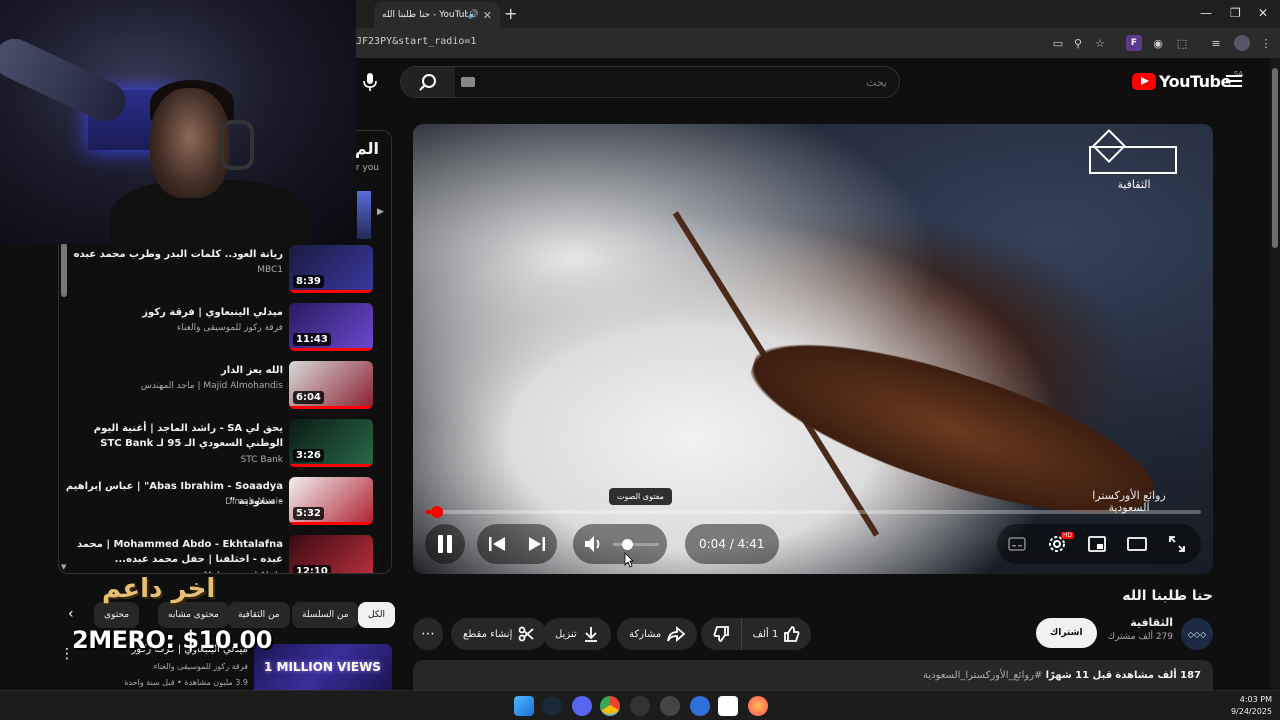  I want to click on playlist-item-channel: Majid Almohandis | ماجد المهندس, so click(211, 386).